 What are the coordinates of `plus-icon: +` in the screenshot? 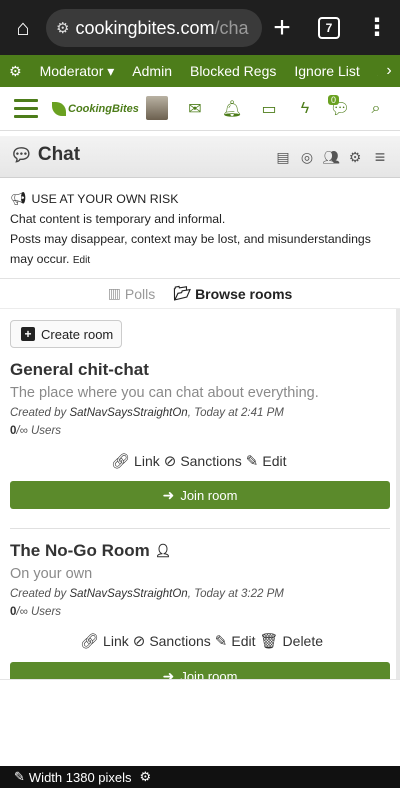 It's located at (28, 334).